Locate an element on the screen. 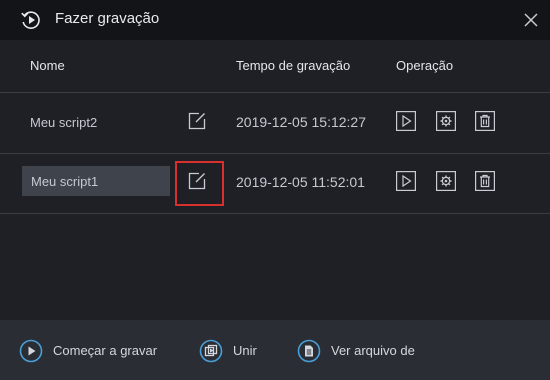 This screenshot has width=550, height=380. column-header-name: Nome is located at coordinates (47, 65).